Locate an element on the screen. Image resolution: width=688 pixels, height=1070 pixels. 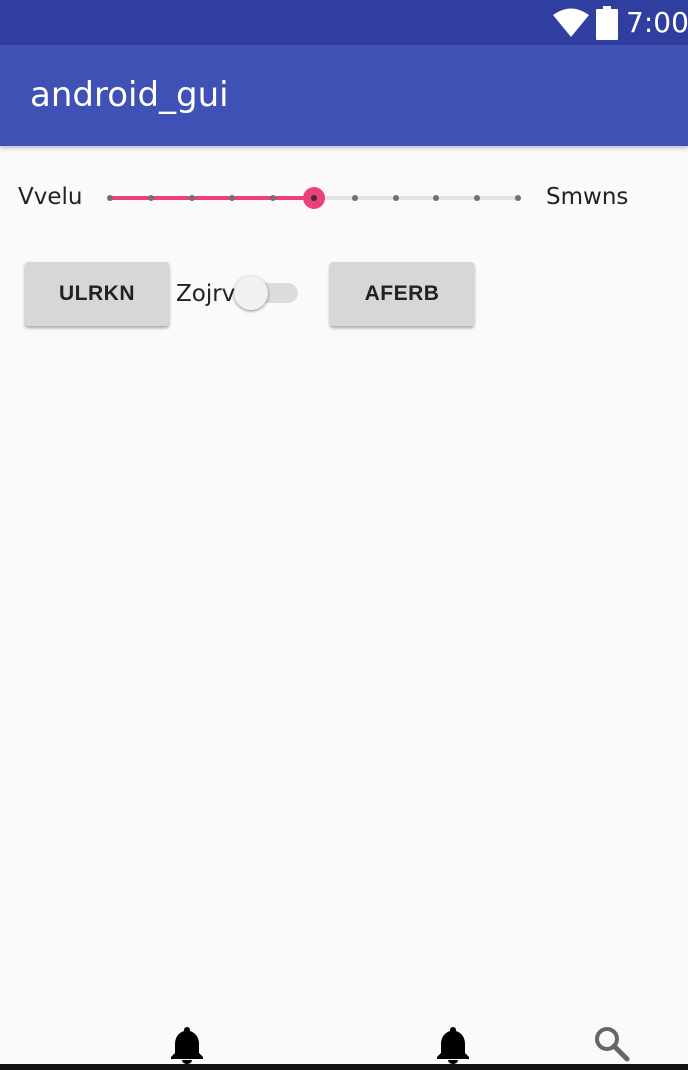
aferb-button: AFERB is located at coordinates (402, 294).